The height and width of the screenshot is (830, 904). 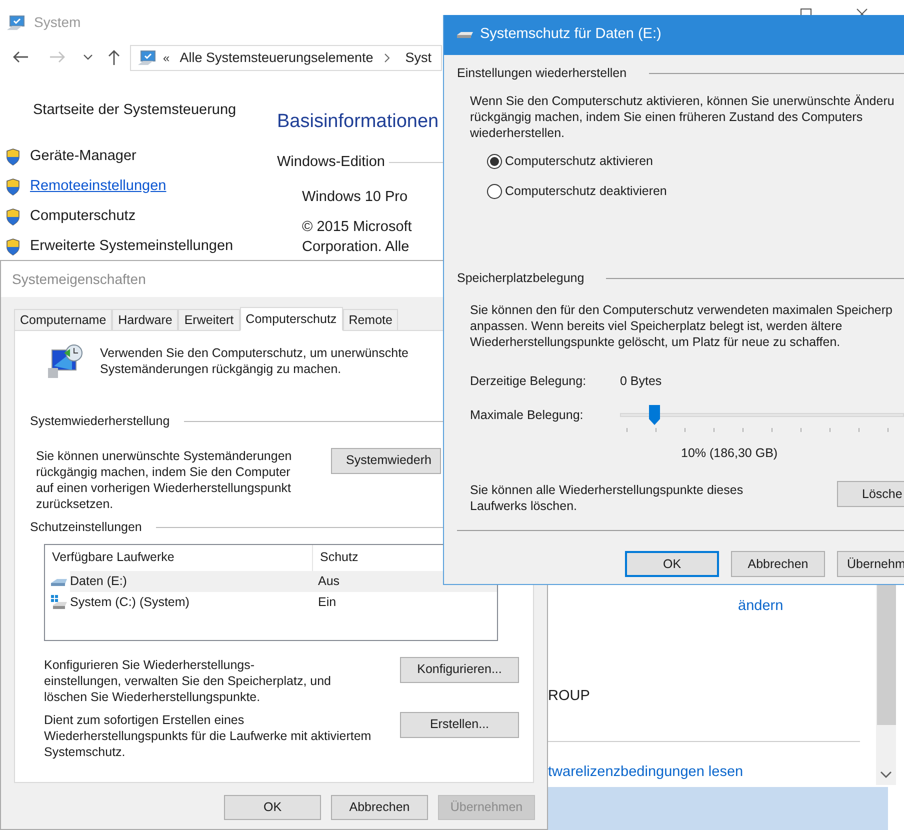 What do you see at coordinates (529, 381) in the screenshot?
I see `usage-label: Derzeitige Belegung:` at bounding box center [529, 381].